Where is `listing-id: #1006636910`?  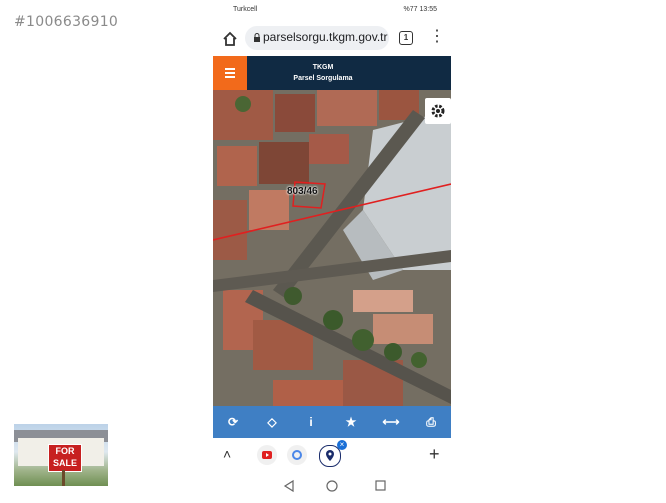 listing-id: #1006636910 is located at coordinates (66, 22).